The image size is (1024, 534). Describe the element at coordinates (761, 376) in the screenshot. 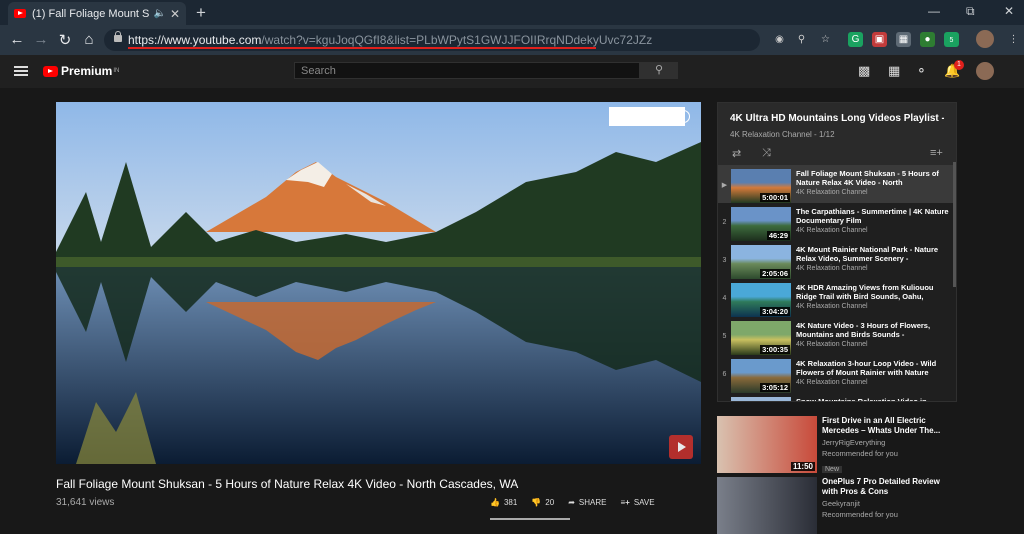

I see `playlist-item-thumbnail: 3:05:12` at that location.